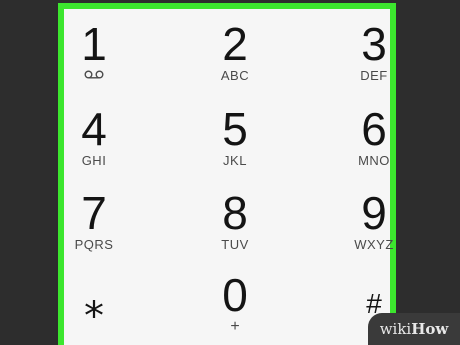 The width and height of the screenshot is (460, 345). I want to click on key-6: 6 MNO, so click(374, 137).